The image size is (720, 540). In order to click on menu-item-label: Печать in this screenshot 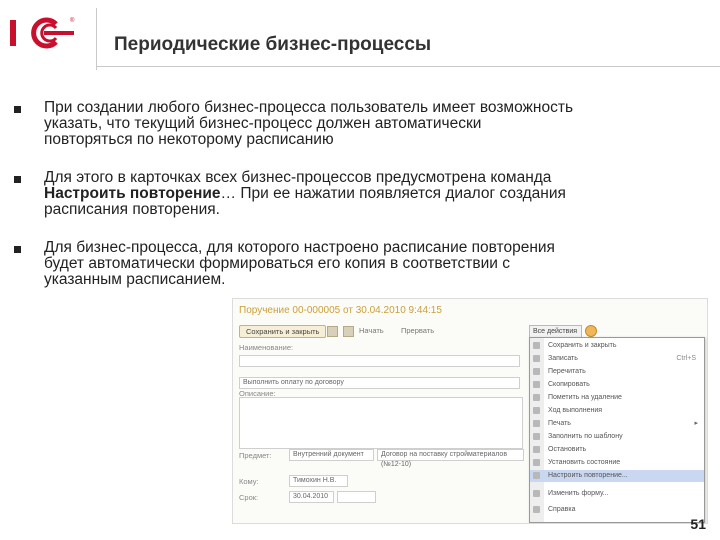, I will do `click(559, 423)`.